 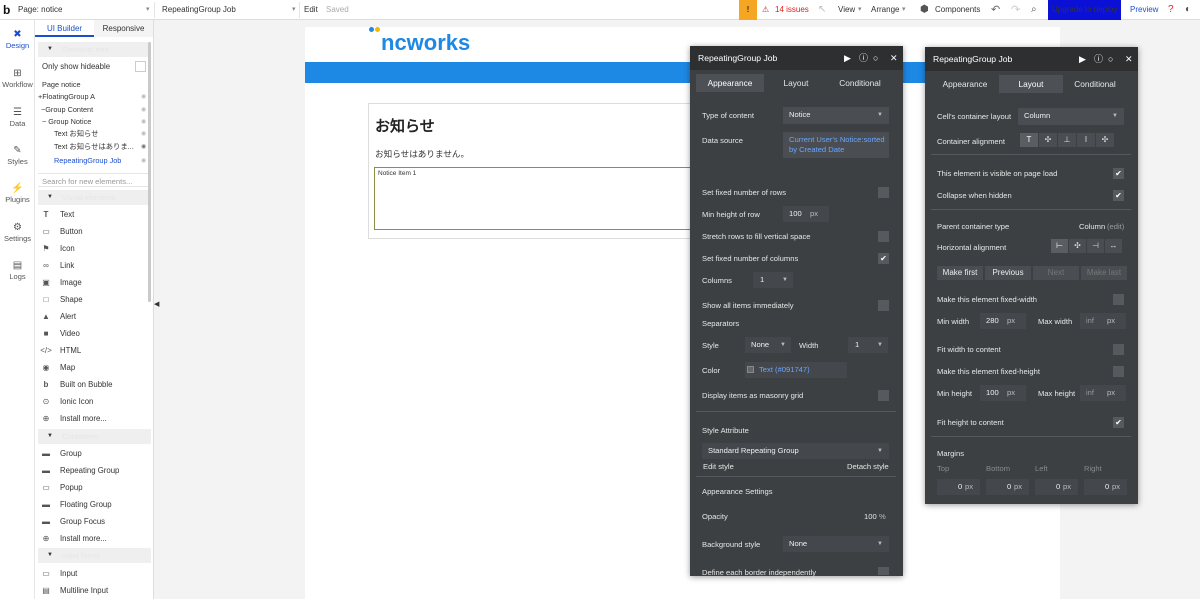 I want to click on deploy-button: Upgrade to deploy, so click(x=1085, y=10).